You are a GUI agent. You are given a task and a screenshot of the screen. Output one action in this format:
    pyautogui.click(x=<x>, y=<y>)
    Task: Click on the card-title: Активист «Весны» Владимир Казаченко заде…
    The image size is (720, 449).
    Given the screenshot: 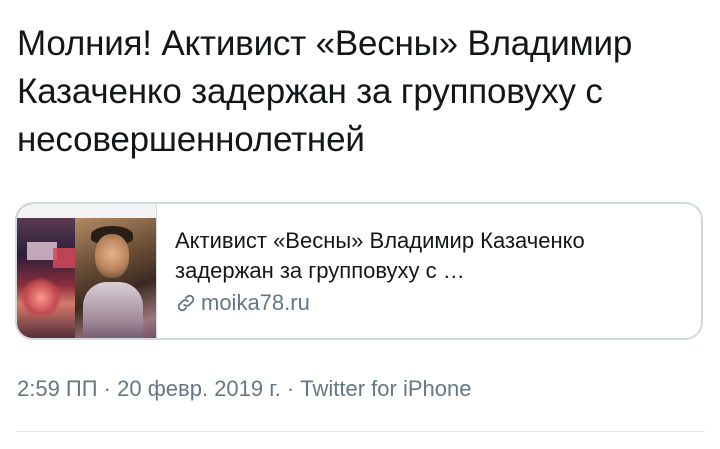 What is the action you would take?
    pyautogui.click(x=429, y=256)
    